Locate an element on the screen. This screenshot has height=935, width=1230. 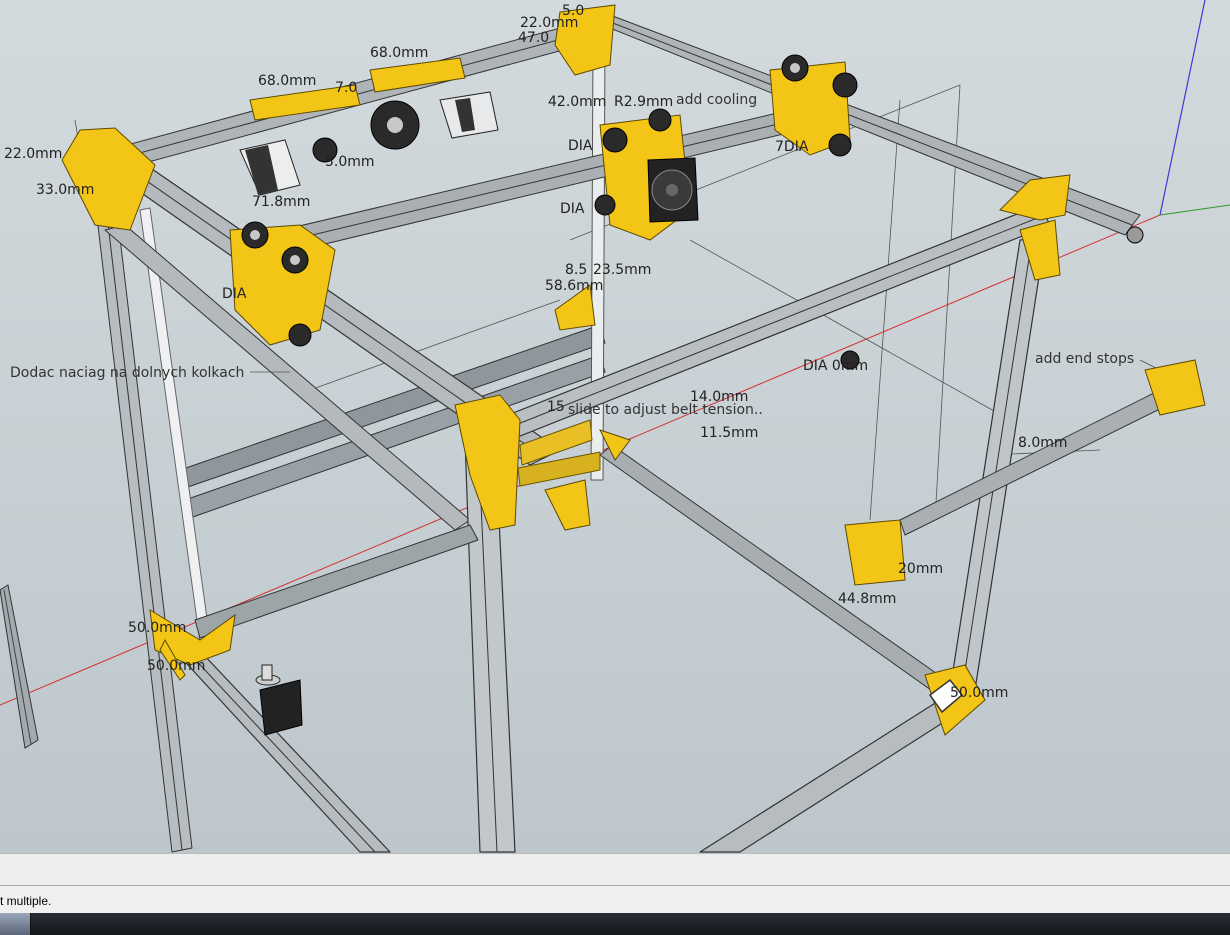
dim-label: 42.0mm is located at coordinates (577, 102).